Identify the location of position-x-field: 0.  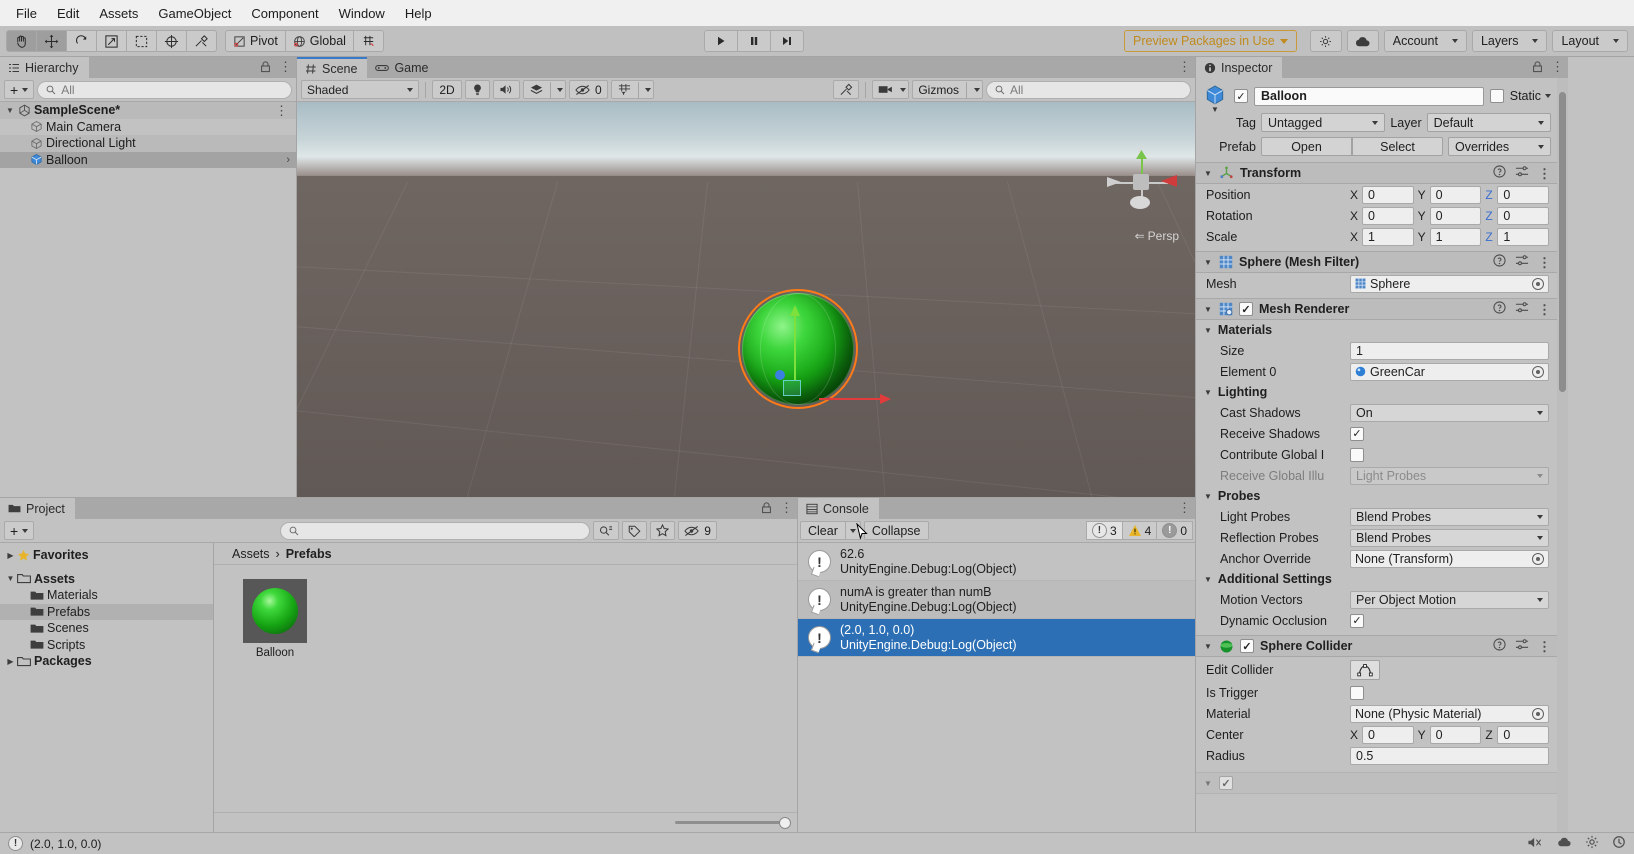
(1388, 194).